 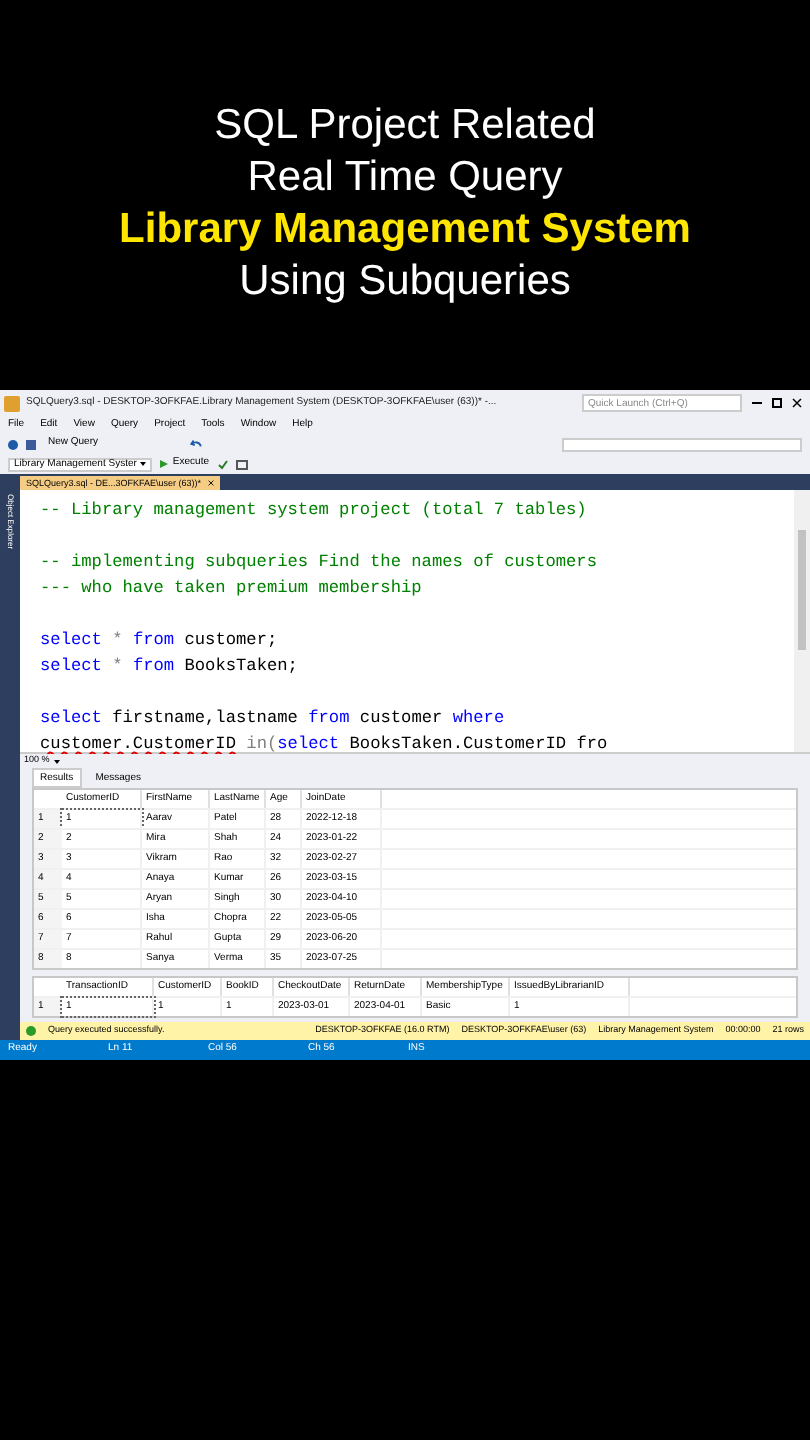 What do you see at coordinates (12, 403) in the screenshot?
I see `app-logo-icon` at bounding box center [12, 403].